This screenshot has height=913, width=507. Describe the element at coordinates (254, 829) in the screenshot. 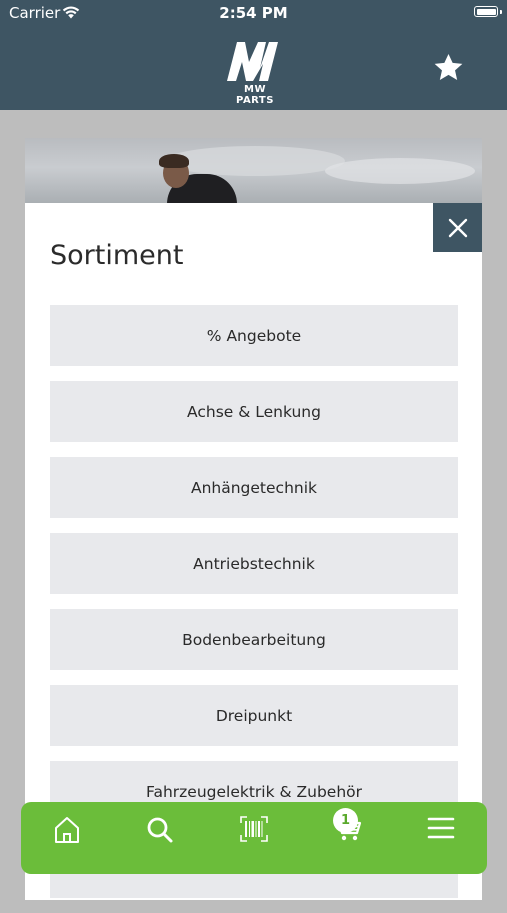

I see `barcode-icon` at that location.